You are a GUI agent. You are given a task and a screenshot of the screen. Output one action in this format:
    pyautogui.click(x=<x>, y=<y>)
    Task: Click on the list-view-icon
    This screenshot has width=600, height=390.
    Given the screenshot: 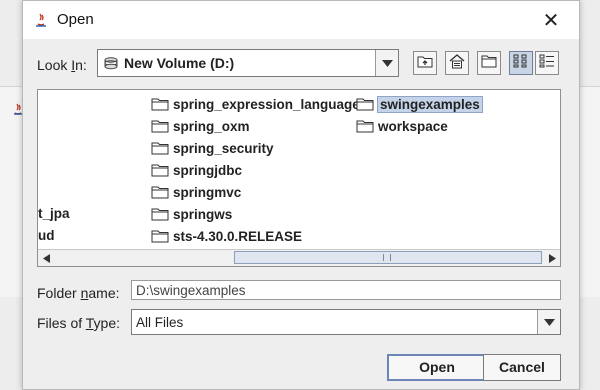 What is the action you would take?
    pyautogui.click(x=521, y=63)
    